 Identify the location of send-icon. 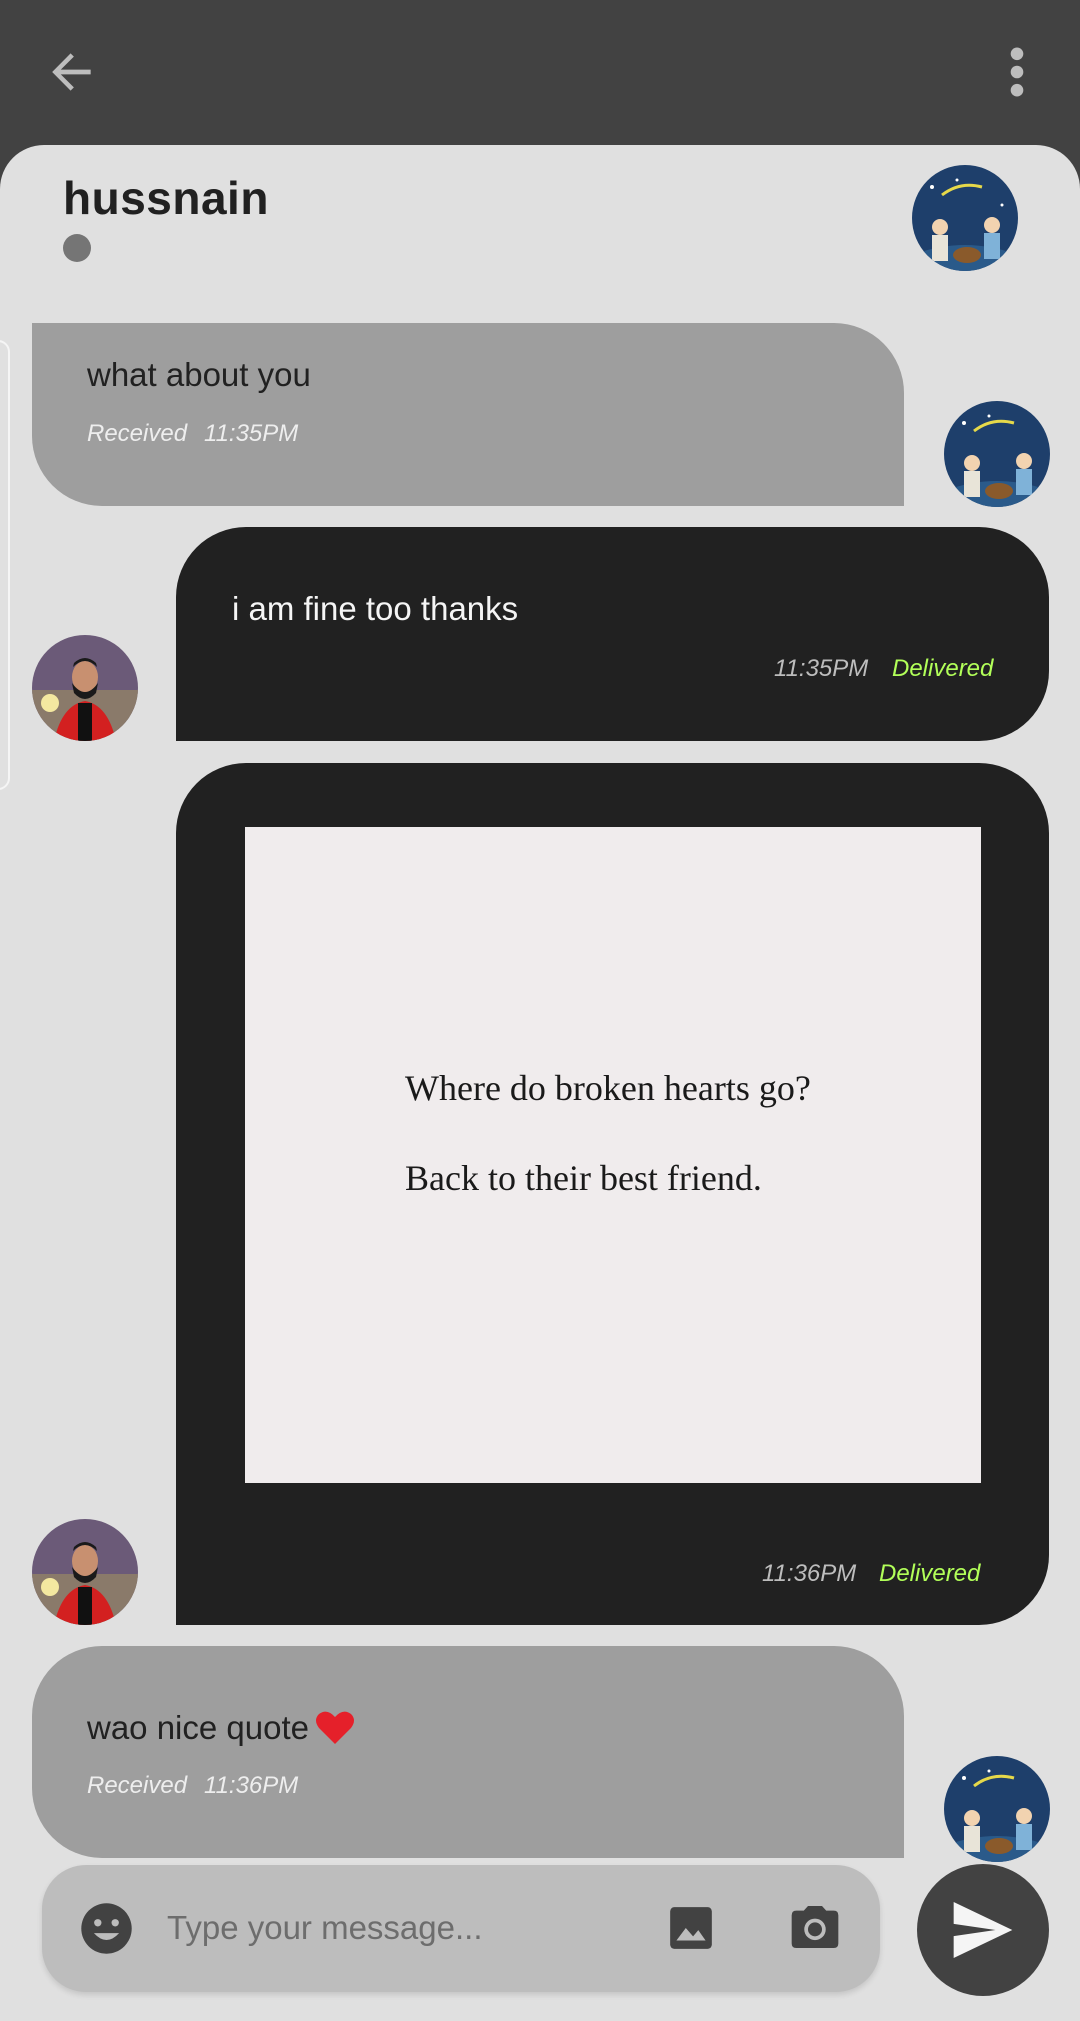
(983, 1930).